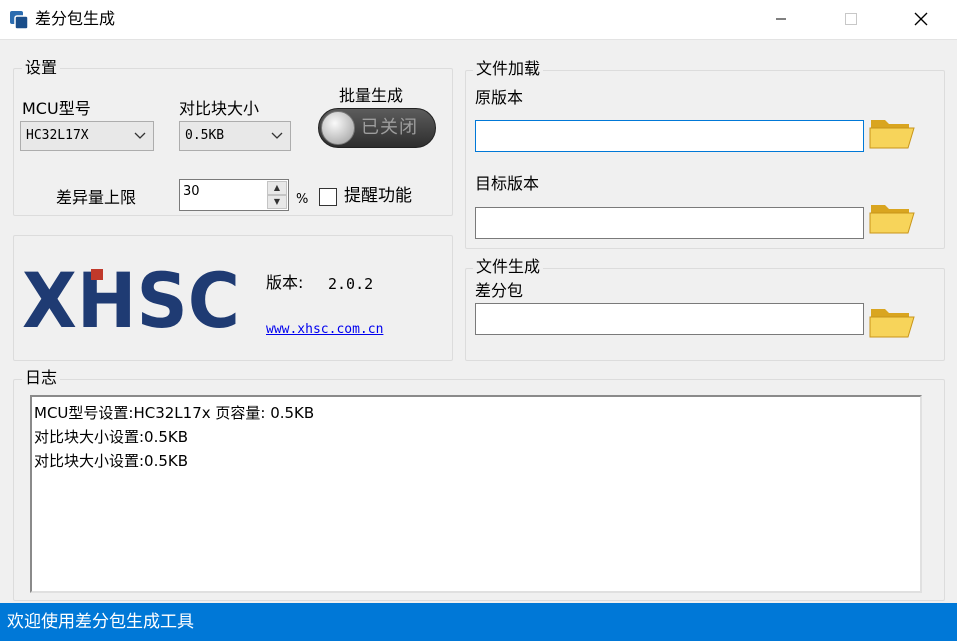 The width and height of the screenshot is (957, 641). I want to click on minimize-button, so click(781, 19).